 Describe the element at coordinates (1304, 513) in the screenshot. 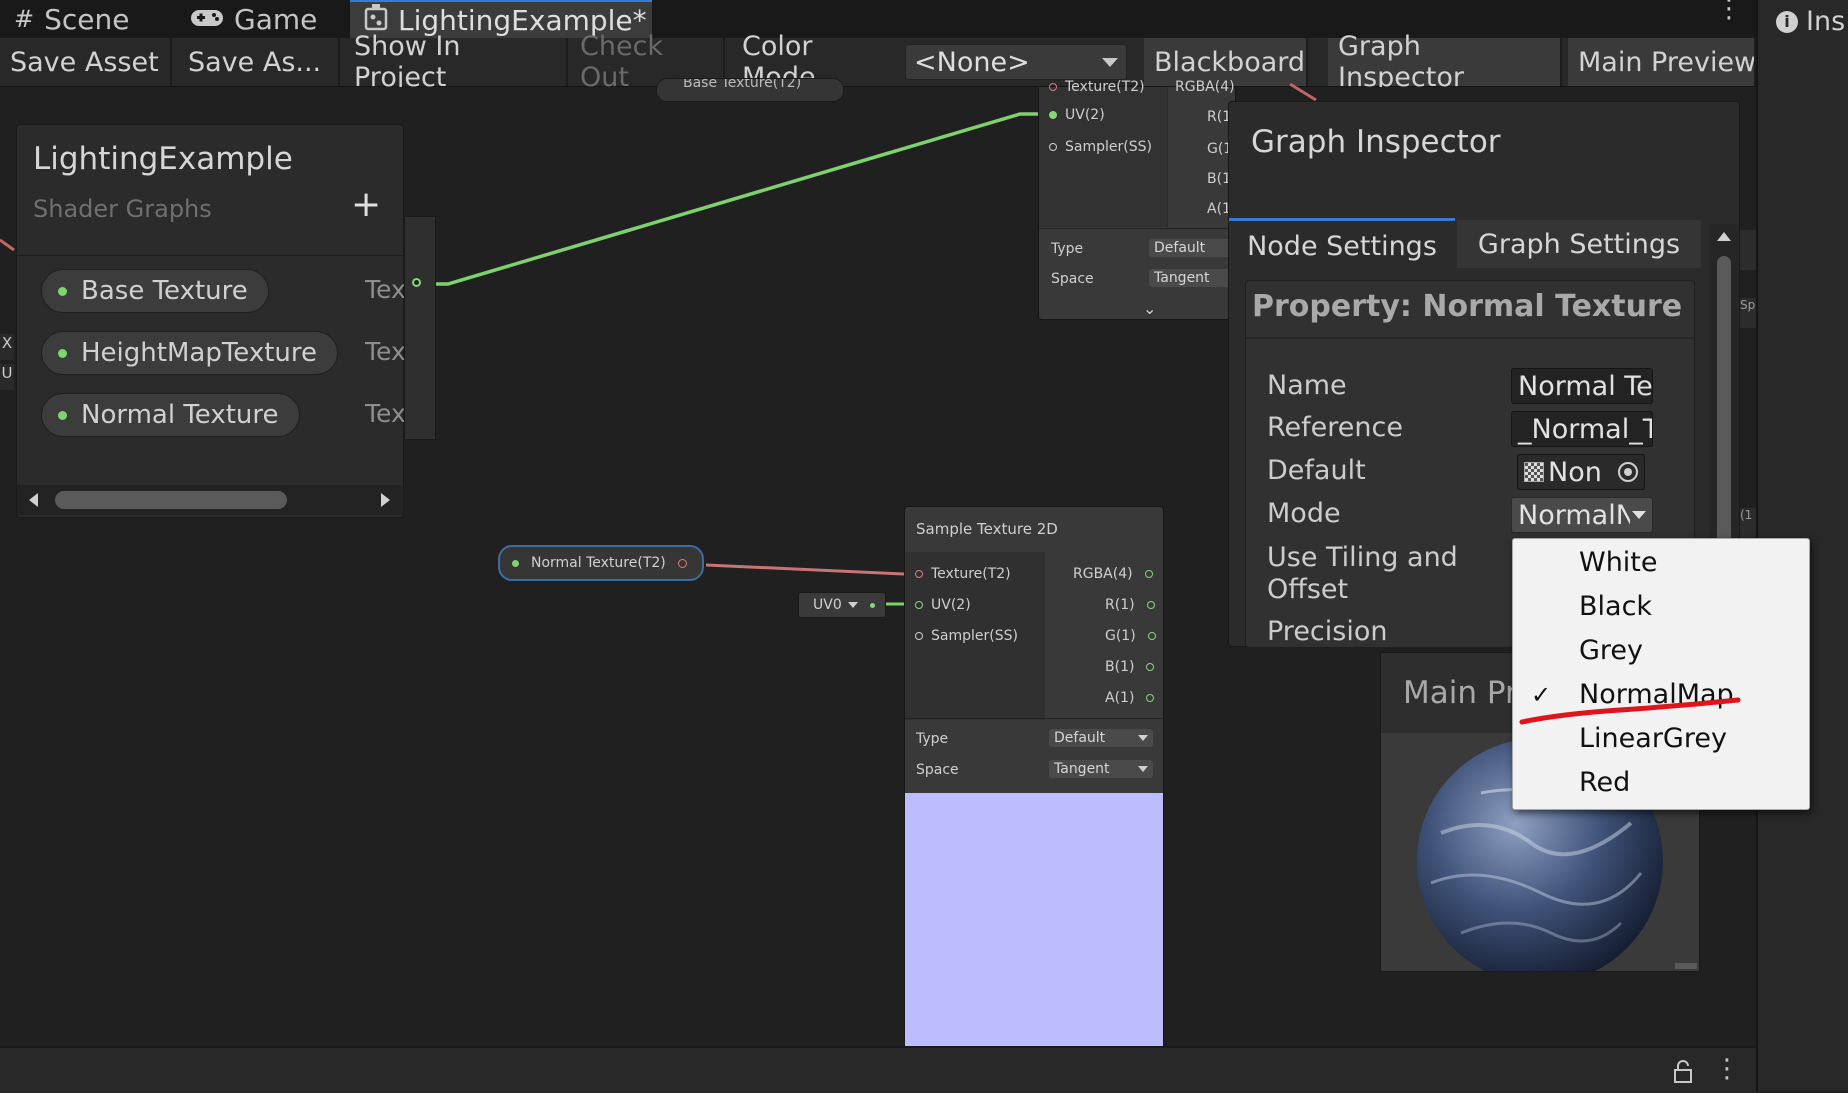

I see `mode-label: Mode` at that location.